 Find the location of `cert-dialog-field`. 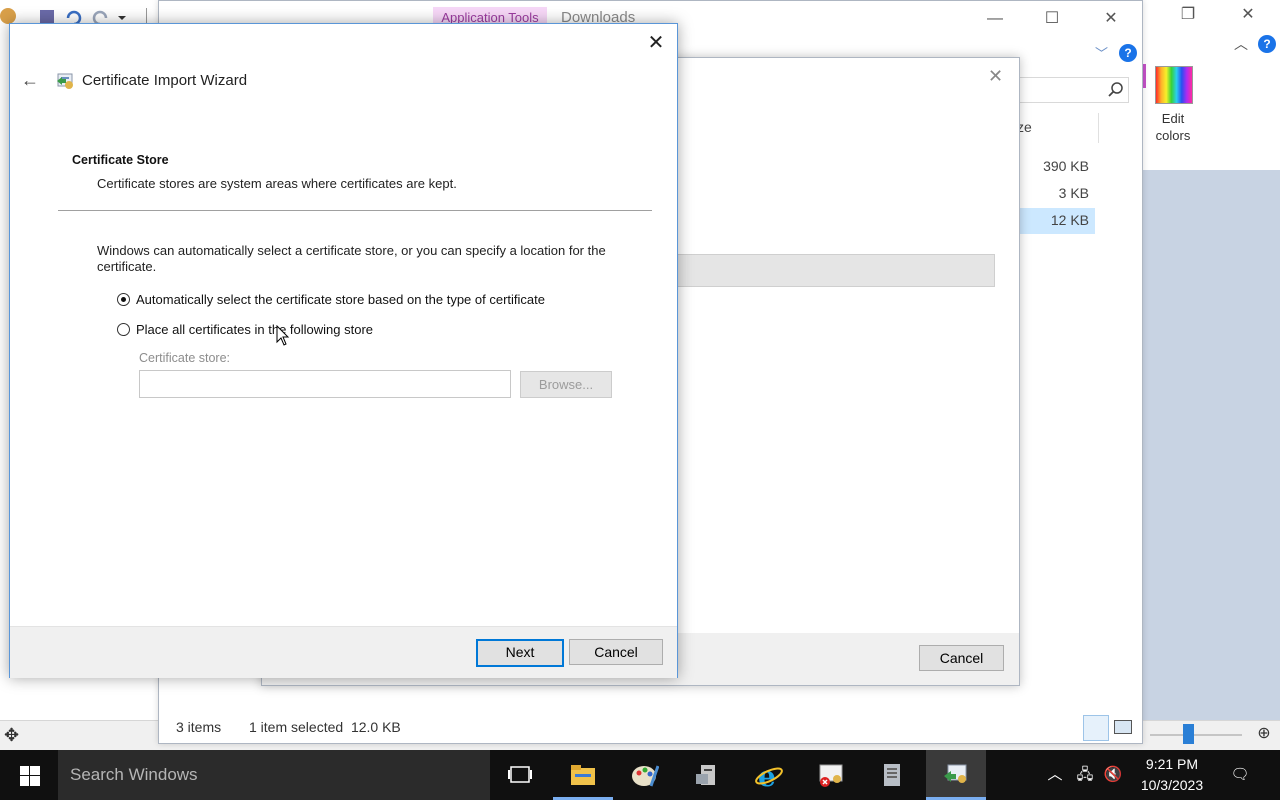

cert-dialog-field is located at coordinates (836, 270).